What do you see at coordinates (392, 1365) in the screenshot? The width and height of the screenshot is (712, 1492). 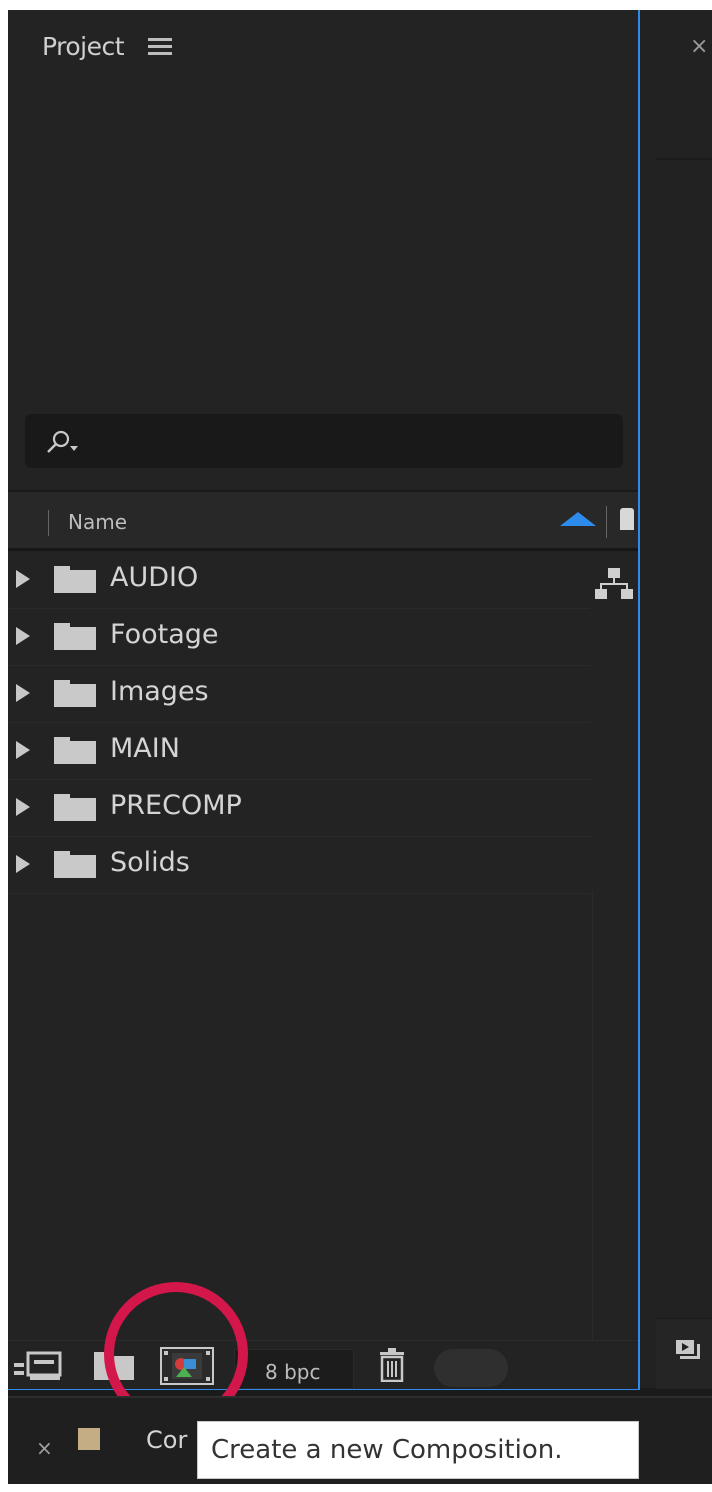 I see `trash-icon` at bounding box center [392, 1365].